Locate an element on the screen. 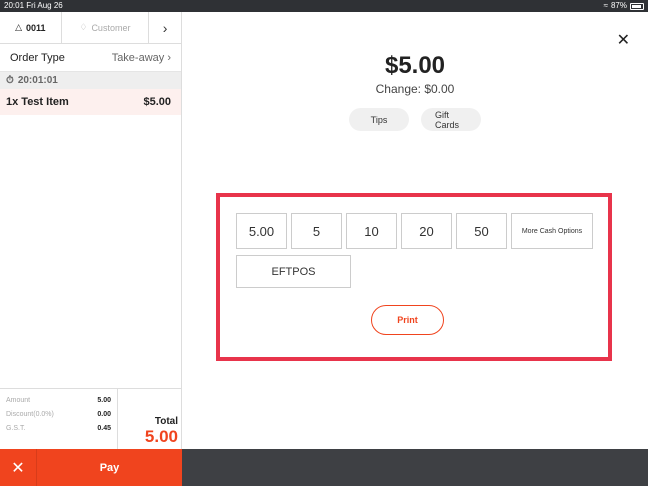  payment-extras: Tips Gift Cards is located at coordinates (415, 119).